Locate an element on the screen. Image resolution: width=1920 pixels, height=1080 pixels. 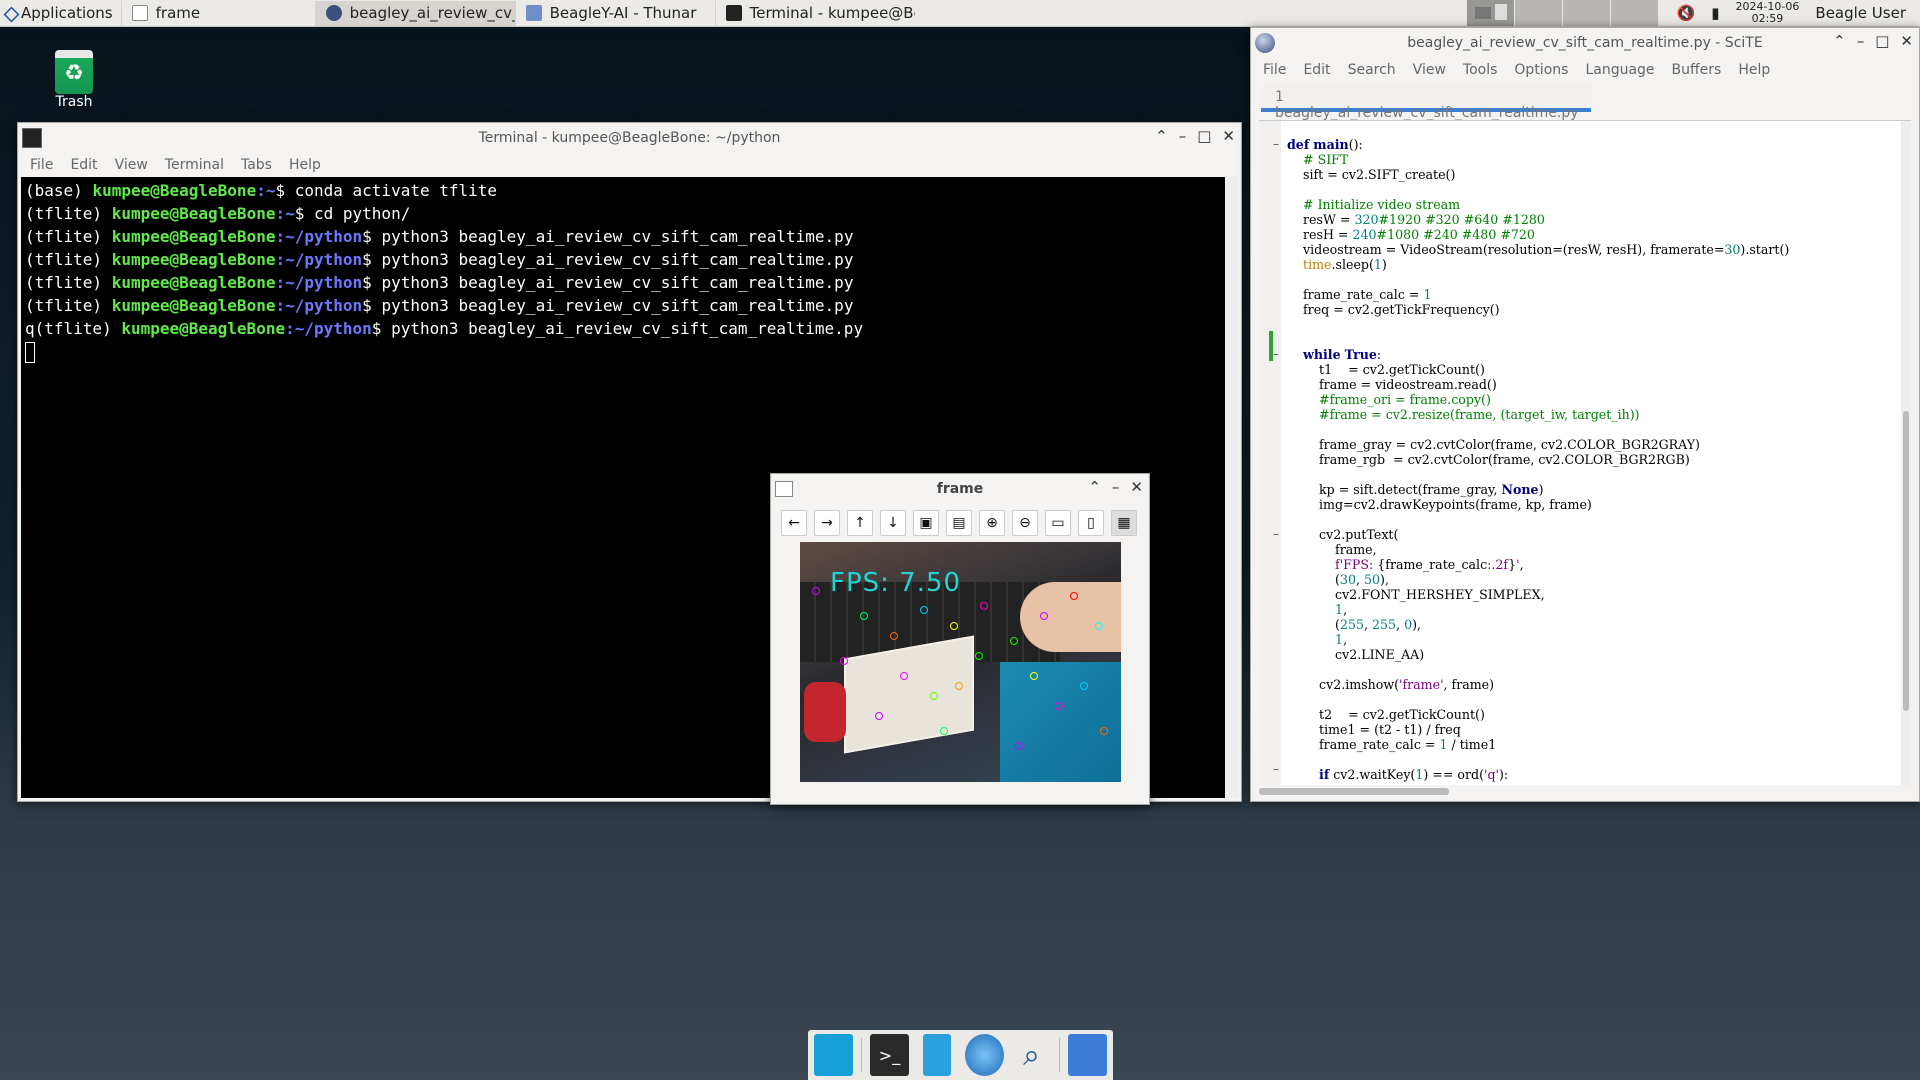
horizontal-scrollbar is located at coordinates (1580, 792).